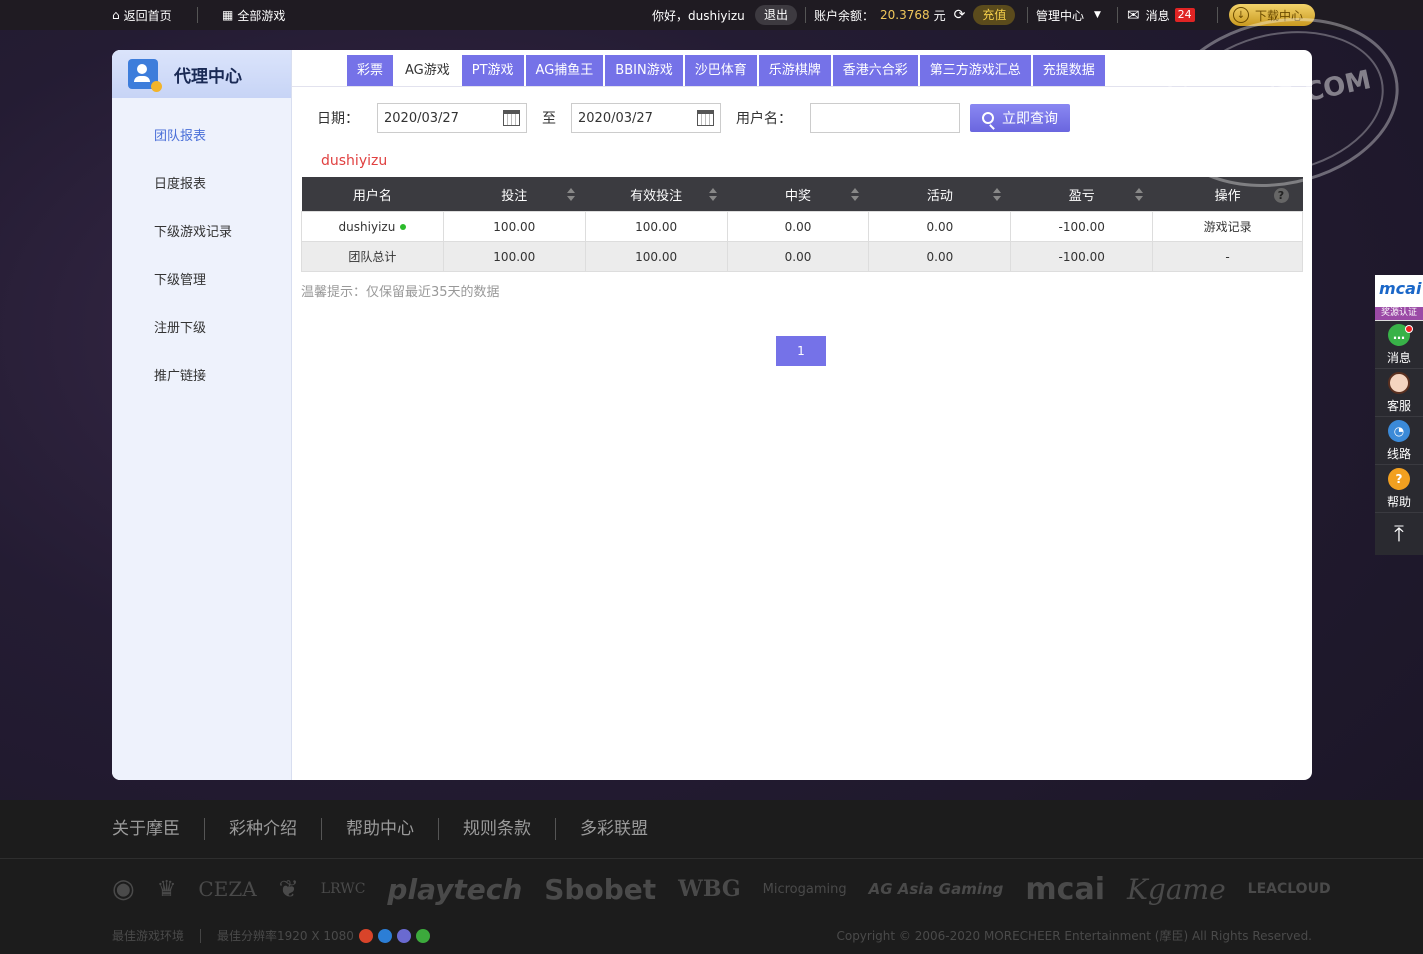  Describe the element at coordinates (1281, 195) in the screenshot. I see `help-icon: ?` at that location.